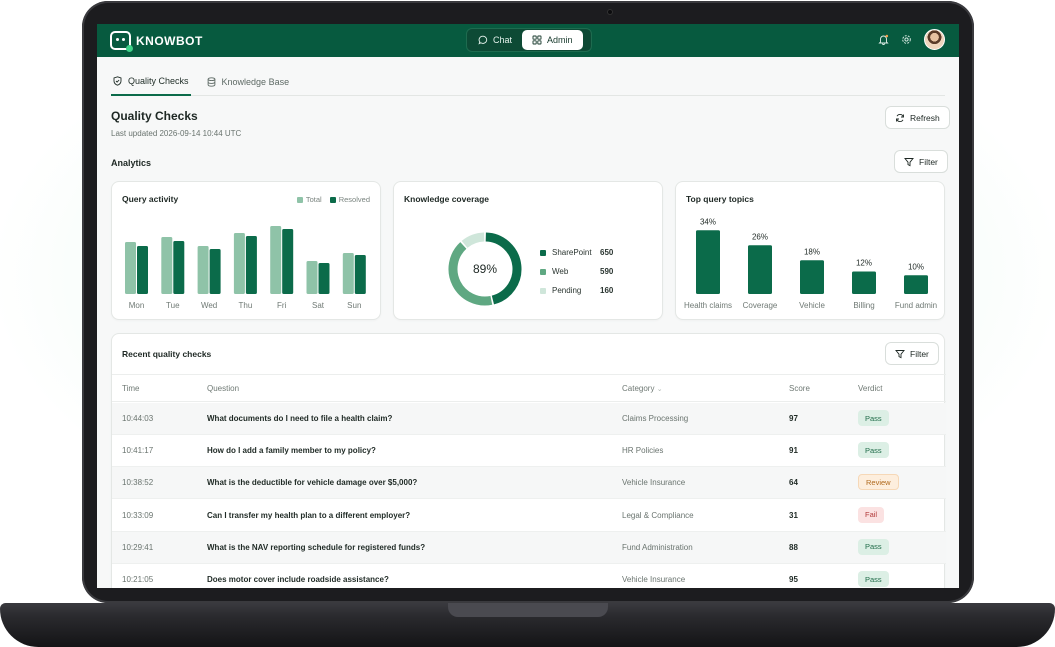 The image size is (1055, 647). Describe the element at coordinates (288, 261) in the screenshot. I see `bar-resolved-fri` at that location.